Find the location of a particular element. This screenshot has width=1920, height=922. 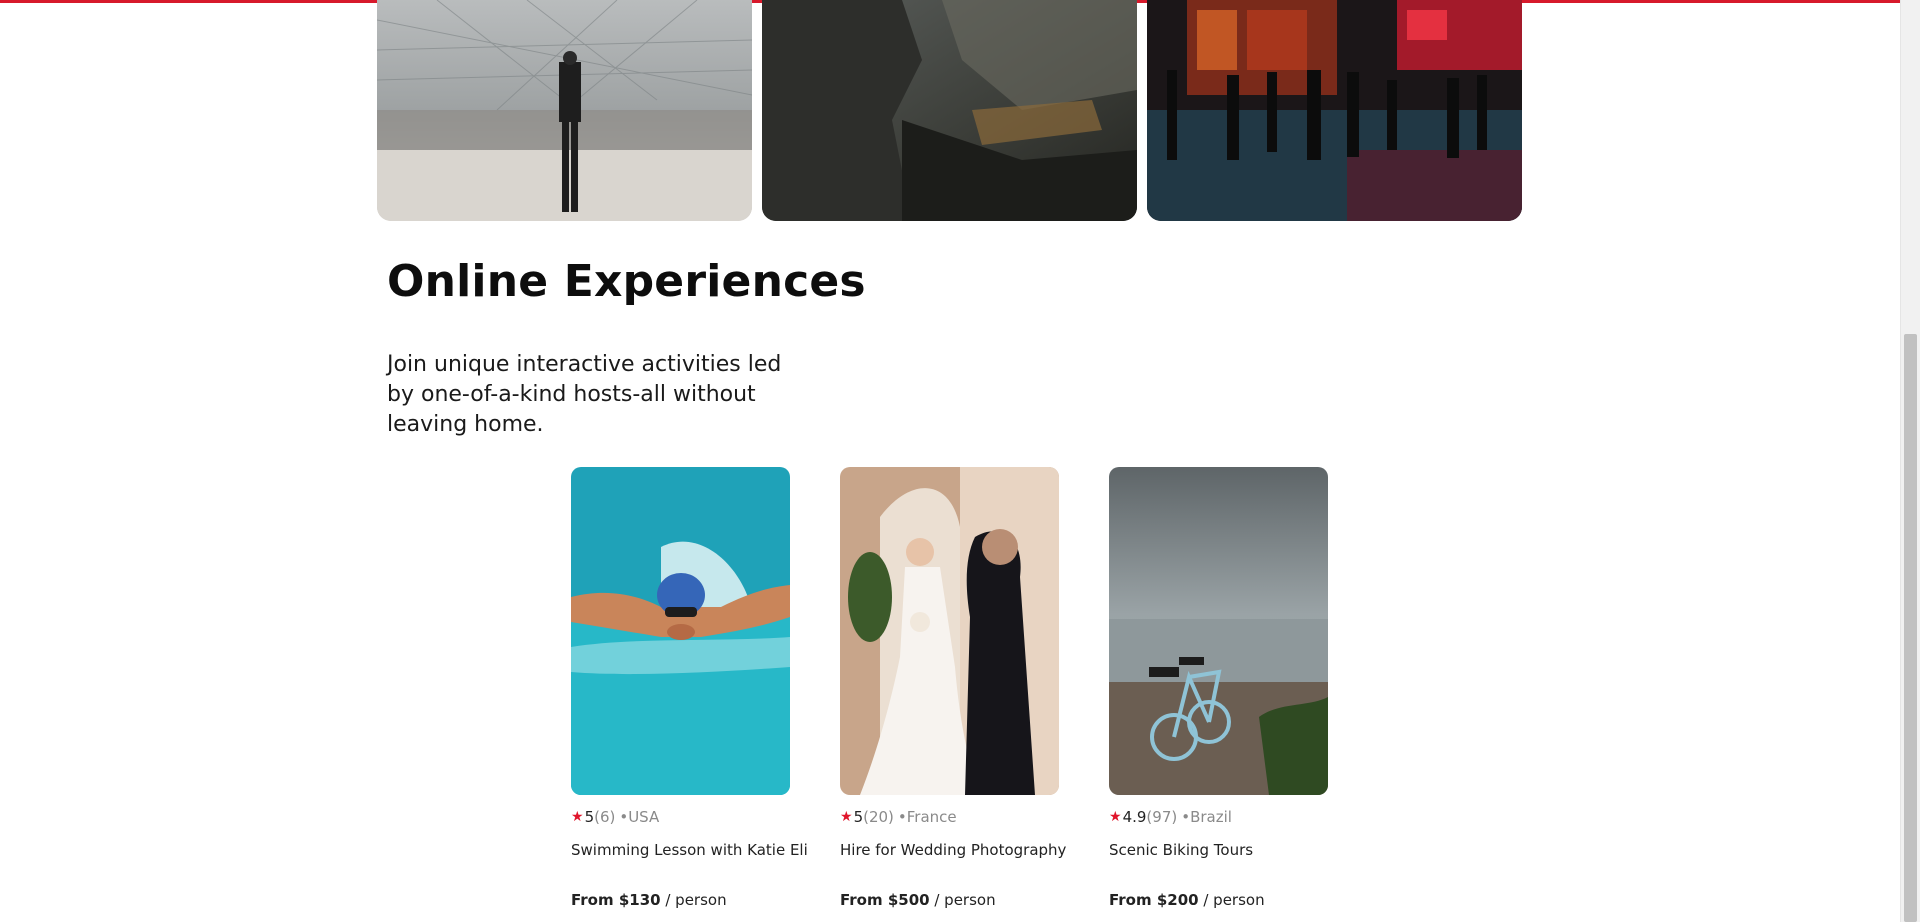

card-rating: ★ 4.9 (97) •Brazil is located at coordinates (1218, 817).